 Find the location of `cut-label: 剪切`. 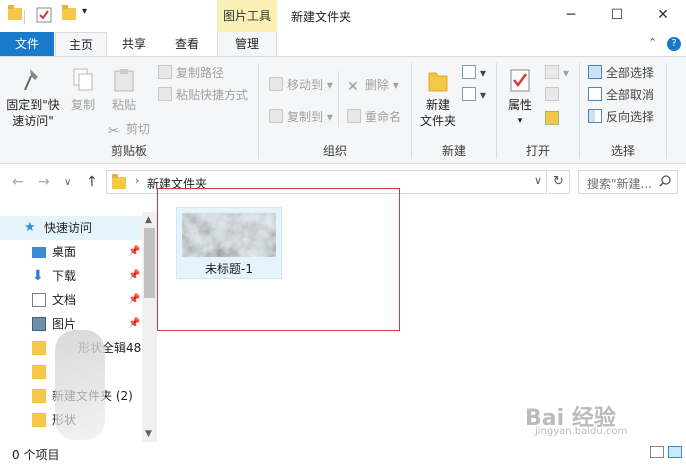

cut-label: 剪切 is located at coordinates (138, 129).